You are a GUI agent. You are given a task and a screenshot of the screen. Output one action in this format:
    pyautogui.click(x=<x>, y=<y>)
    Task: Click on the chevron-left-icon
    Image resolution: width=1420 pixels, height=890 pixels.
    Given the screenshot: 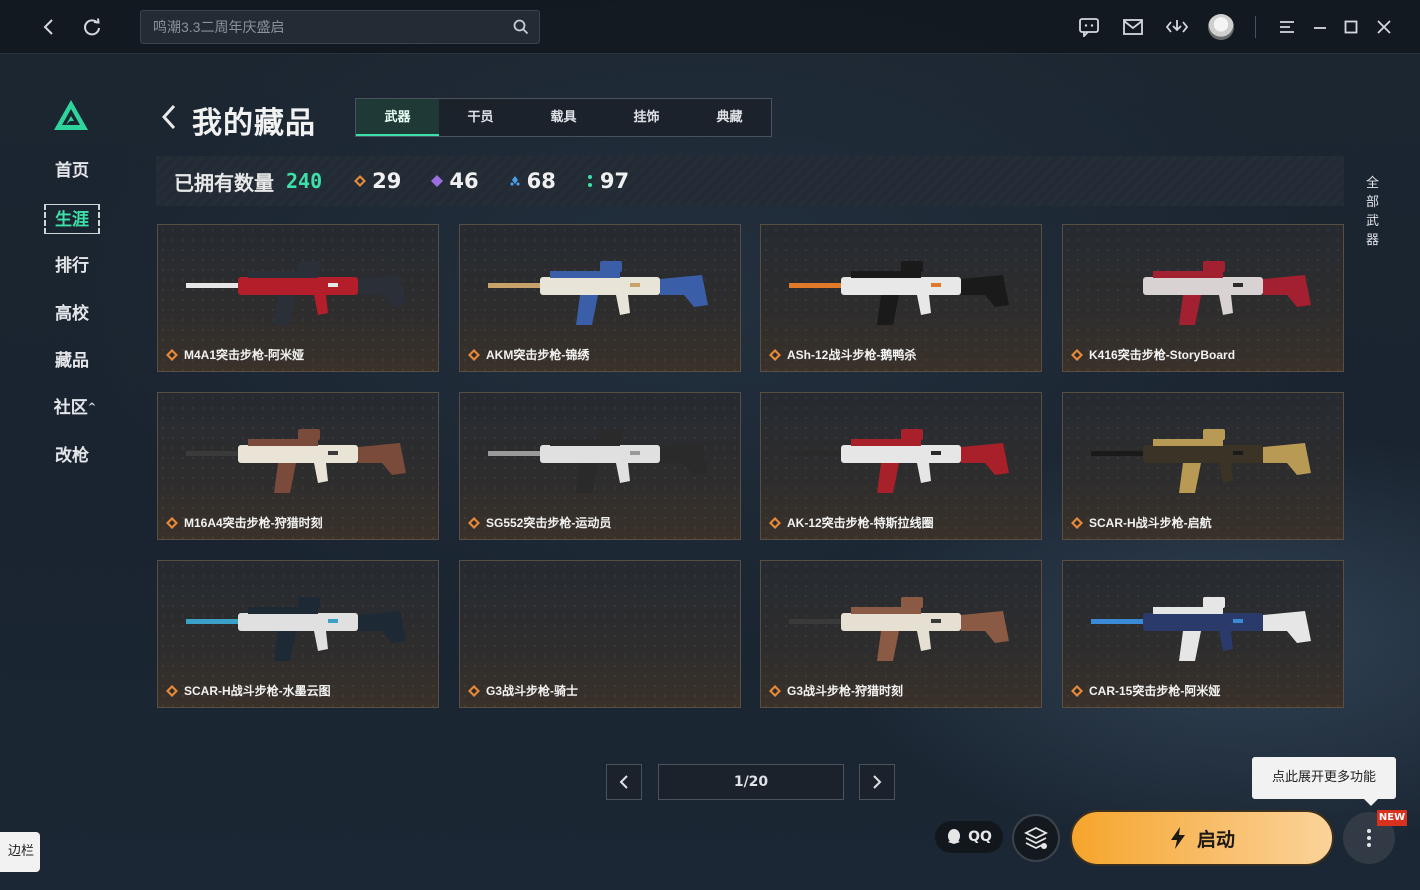 What is the action you would take?
    pyautogui.click(x=623, y=782)
    